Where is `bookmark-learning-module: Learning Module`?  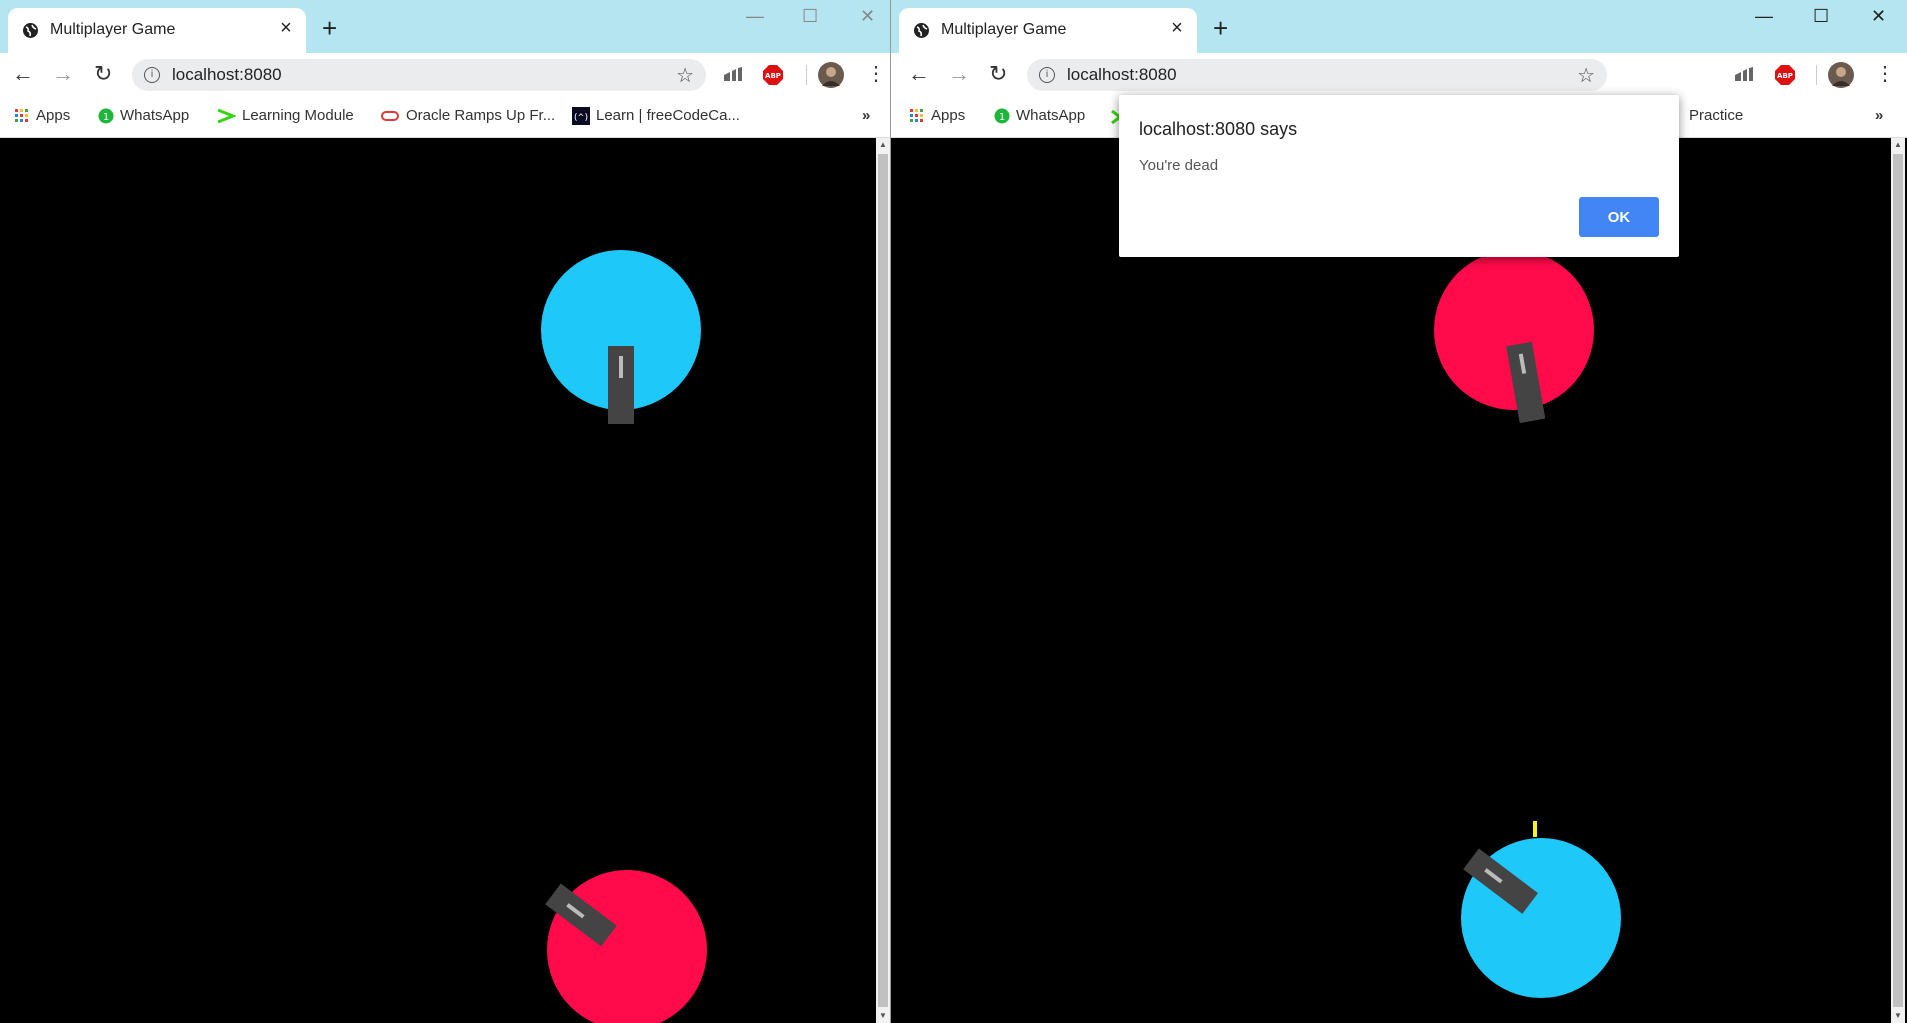 bookmark-learning-module: Learning Module is located at coordinates (285, 115).